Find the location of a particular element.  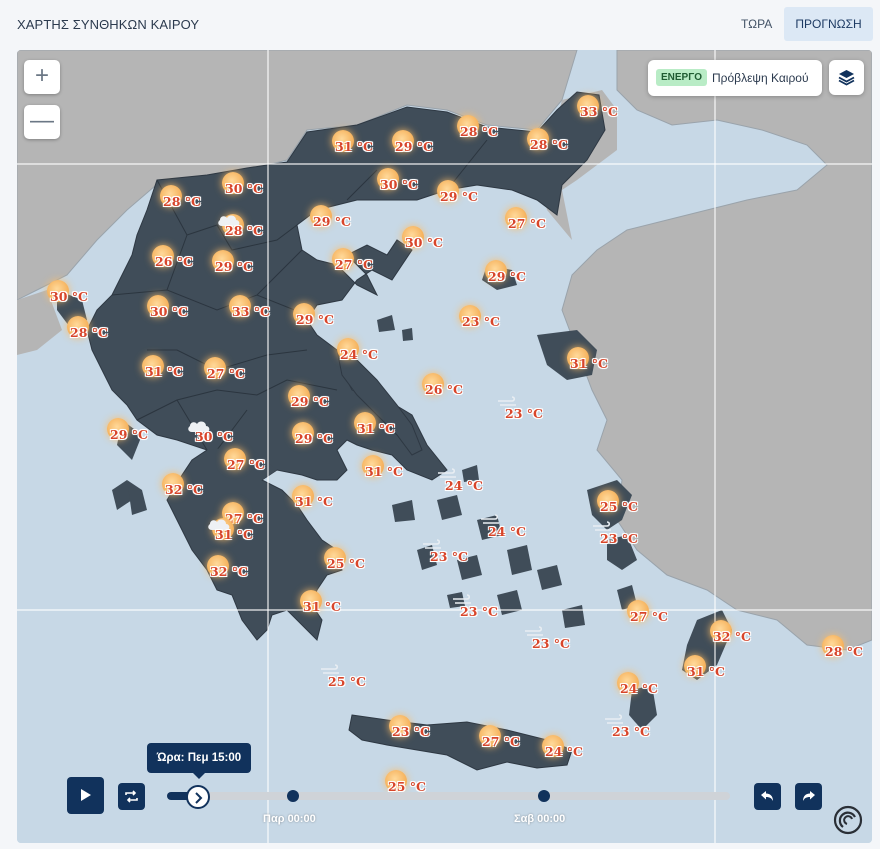

layer-status-card: ΕΝΕΡΓΟ Πρόβλεψη Καιρού is located at coordinates (735, 78).